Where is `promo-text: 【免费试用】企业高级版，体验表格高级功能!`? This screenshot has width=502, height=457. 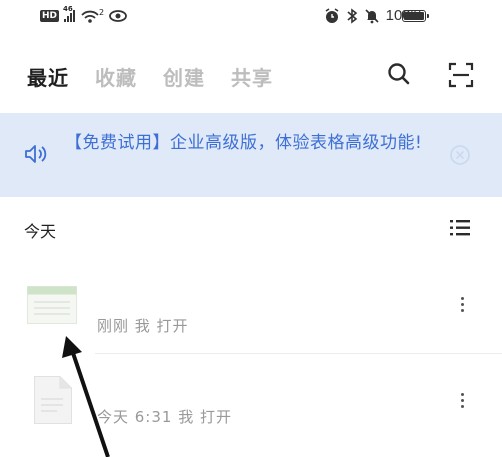
promo-text: 【免费试用】企业高级版，体验表格高级功能! is located at coordinates (244, 143).